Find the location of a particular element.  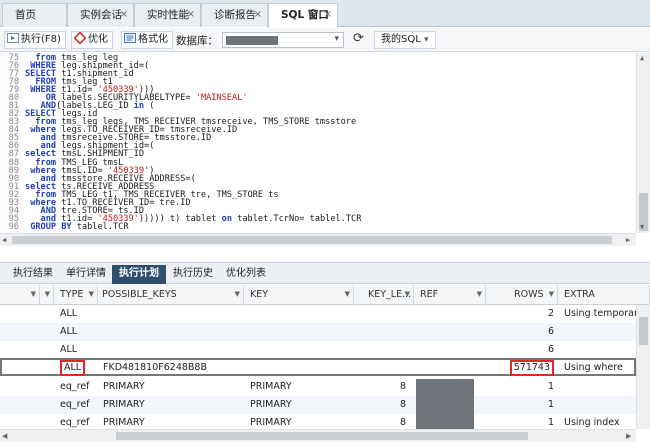

column-header-extra: EXTRA is located at coordinates (605, 295).